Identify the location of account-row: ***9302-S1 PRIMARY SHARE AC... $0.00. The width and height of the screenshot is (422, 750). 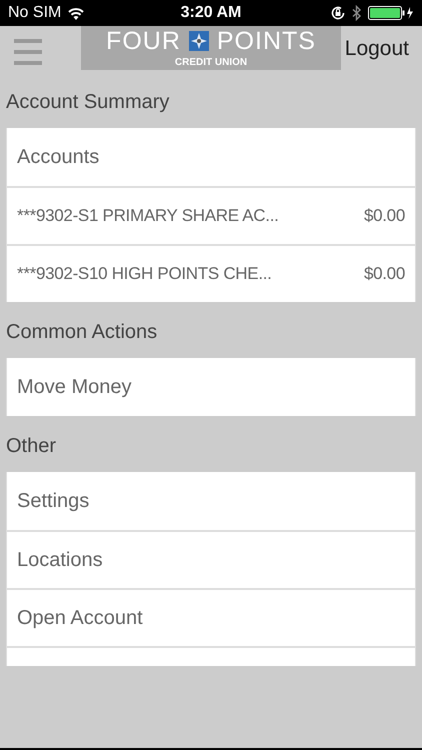
(211, 215).